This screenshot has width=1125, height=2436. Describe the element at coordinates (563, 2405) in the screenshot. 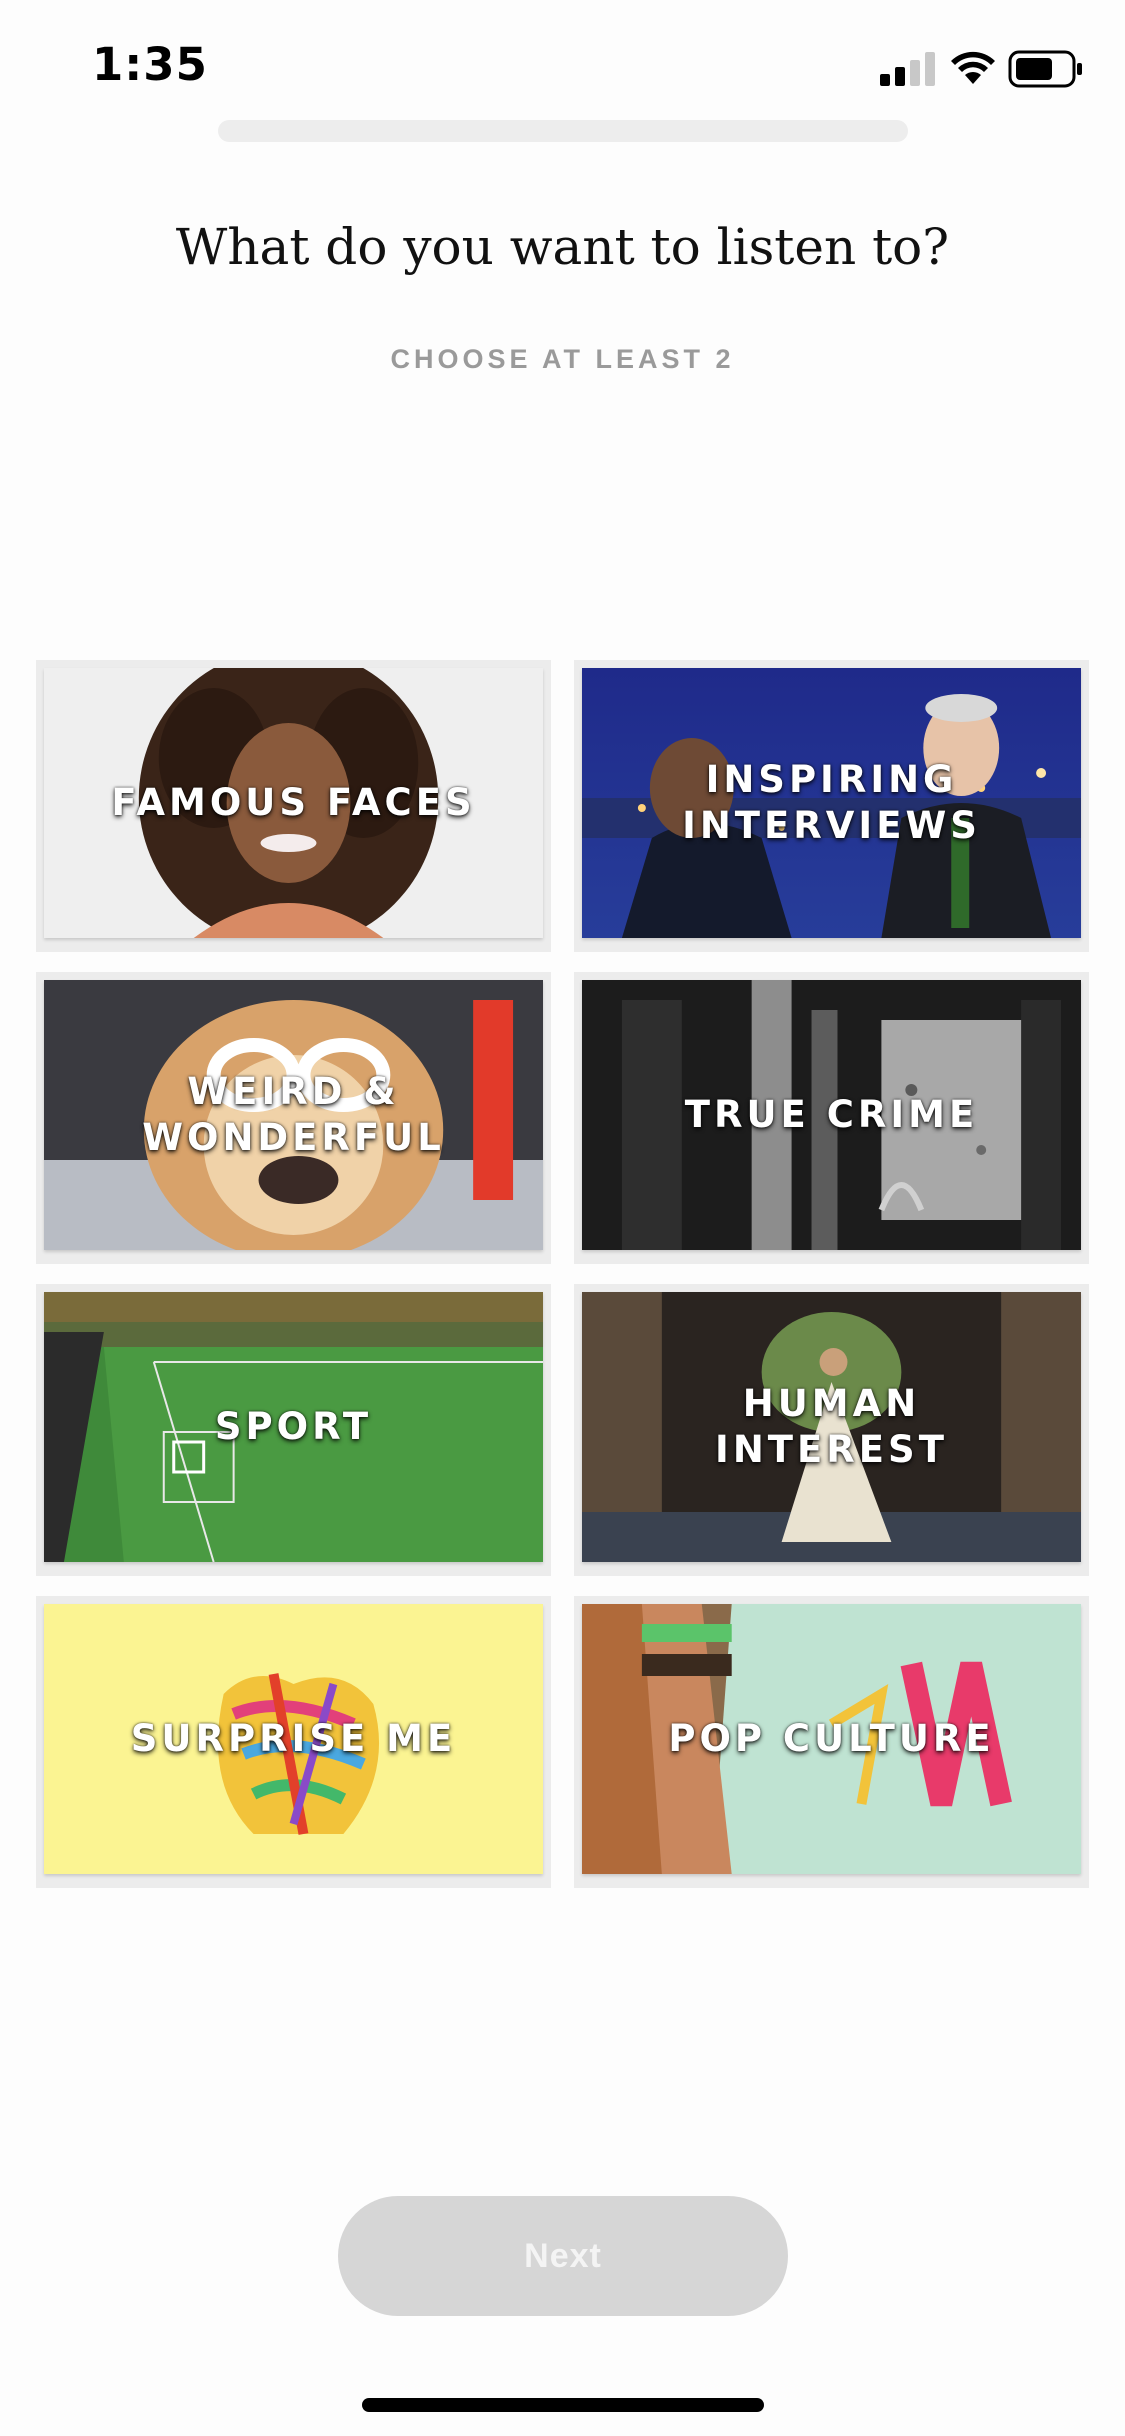

I see `home-indicator` at that location.